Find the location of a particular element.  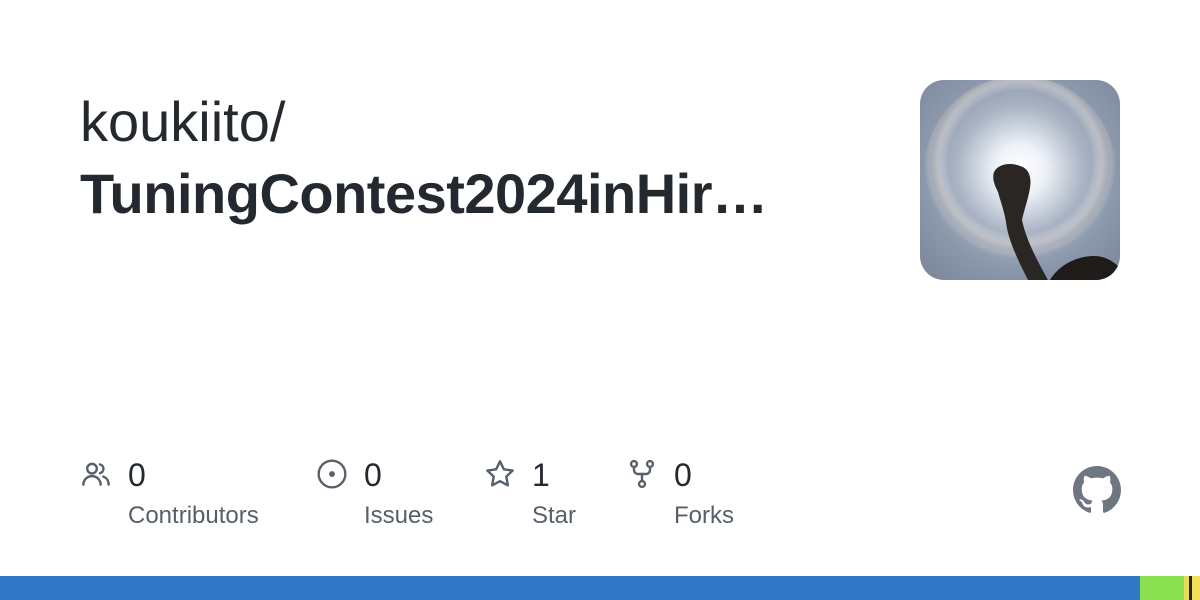

language-bar is located at coordinates (600, 588).